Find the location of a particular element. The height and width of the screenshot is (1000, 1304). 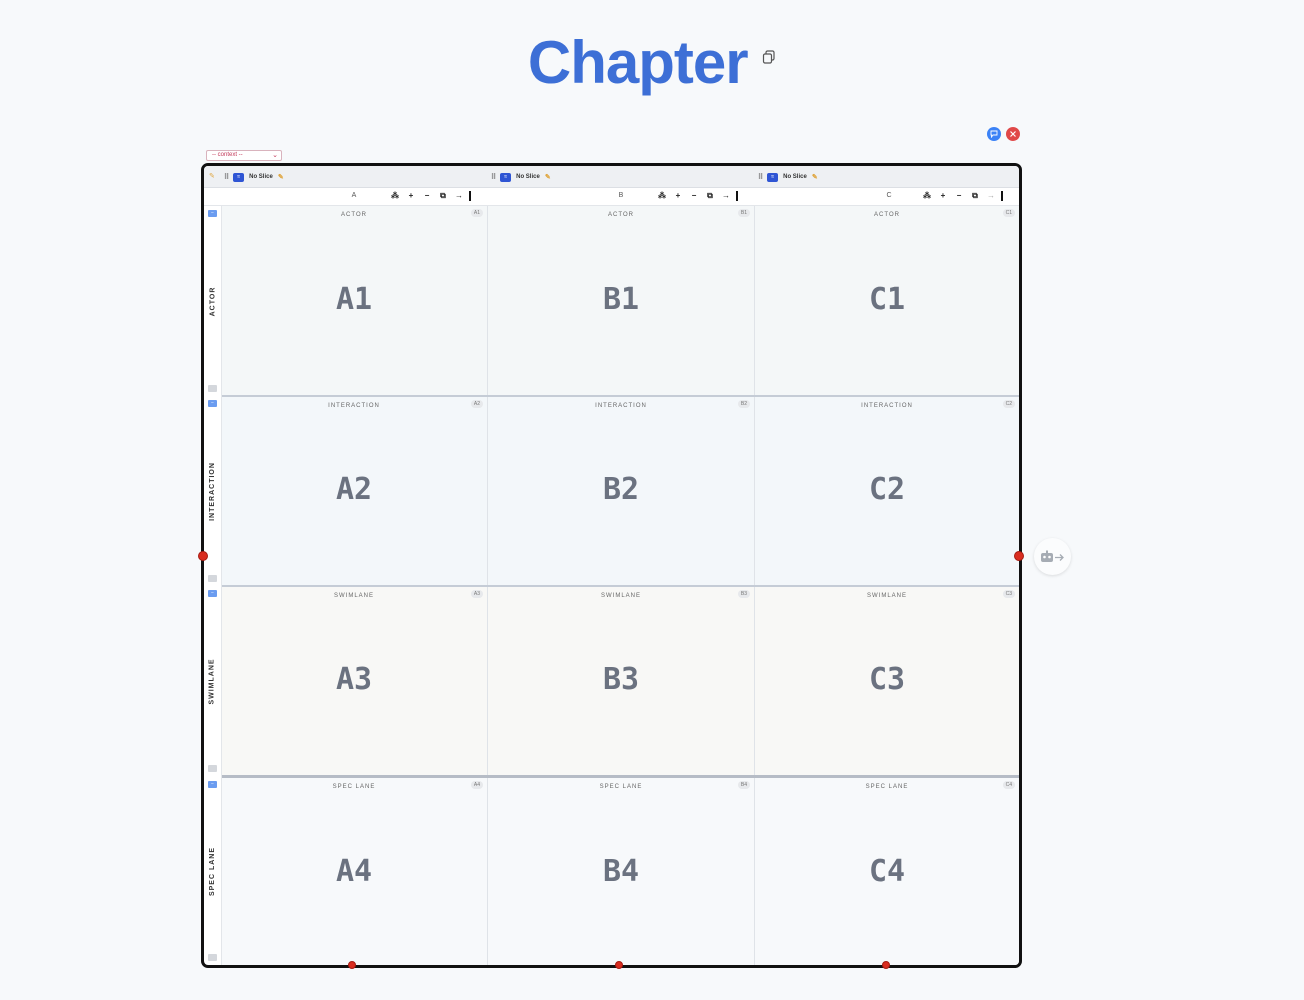

context-select: -- context -- ⌄ is located at coordinates (244, 155).